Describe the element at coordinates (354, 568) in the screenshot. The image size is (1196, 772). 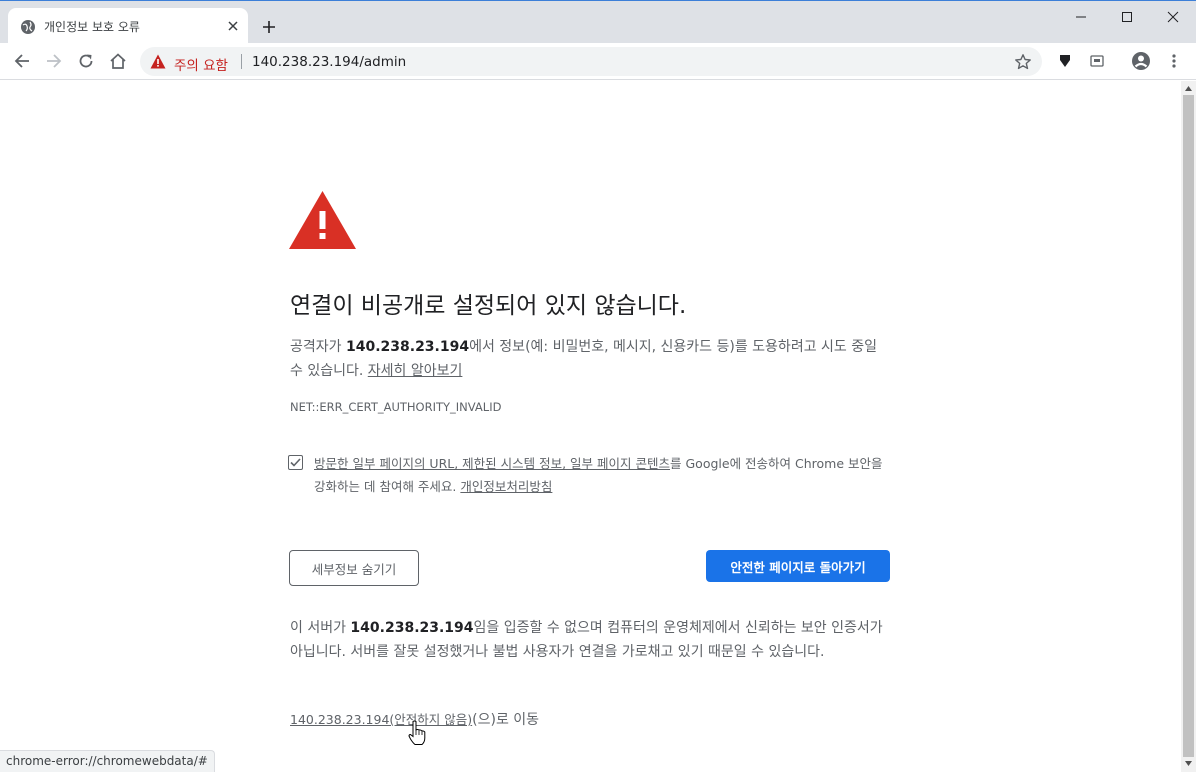
I see `hide-details-button: 세부정보 숨기기` at that location.